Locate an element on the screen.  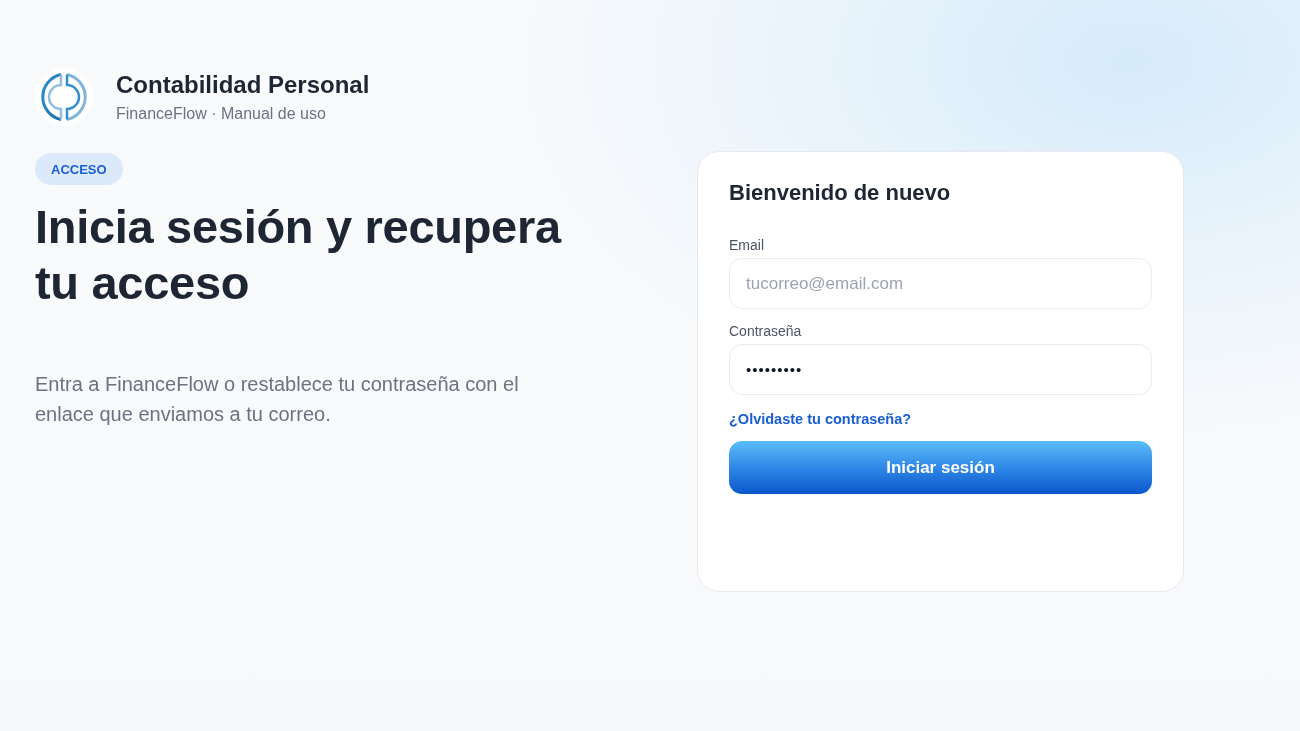
forgot-password-link: ¿Olvidaste tu contraseña? is located at coordinates (820, 419).